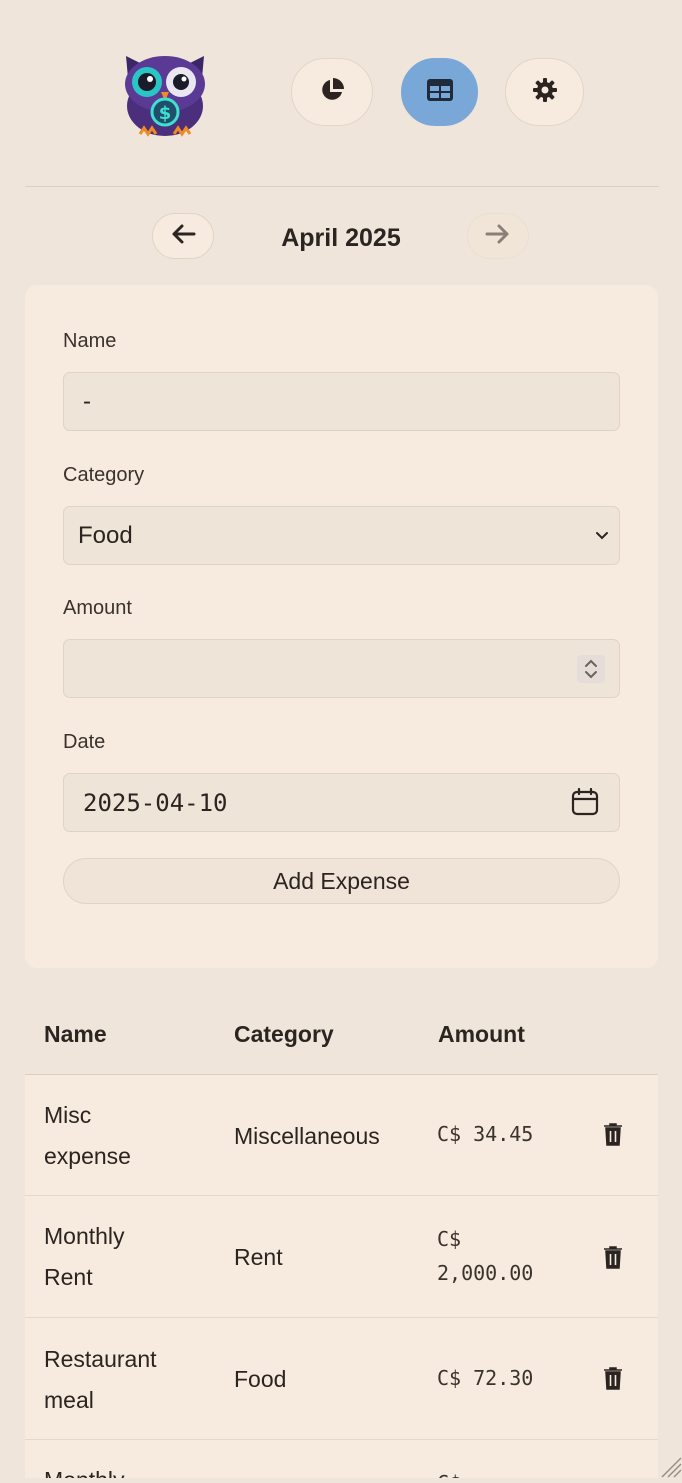 The image size is (682, 1483). I want to click on date-input: 2025-04-10, so click(341, 802).